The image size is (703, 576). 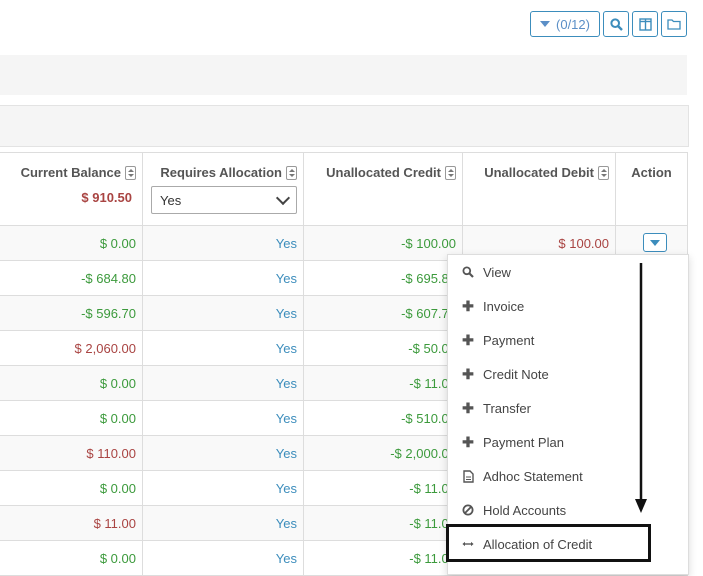 What do you see at coordinates (71, 348) in the screenshot?
I see `balance-cell: $ 2,060.00` at bounding box center [71, 348].